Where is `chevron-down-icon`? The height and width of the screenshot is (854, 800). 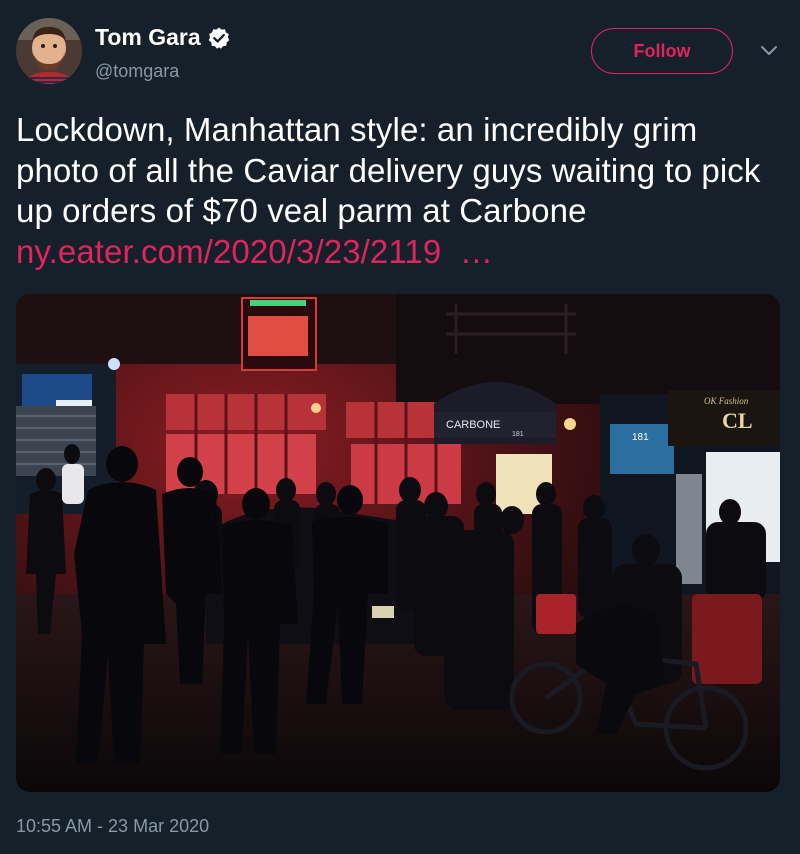 chevron-down-icon is located at coordinates (769, 51).